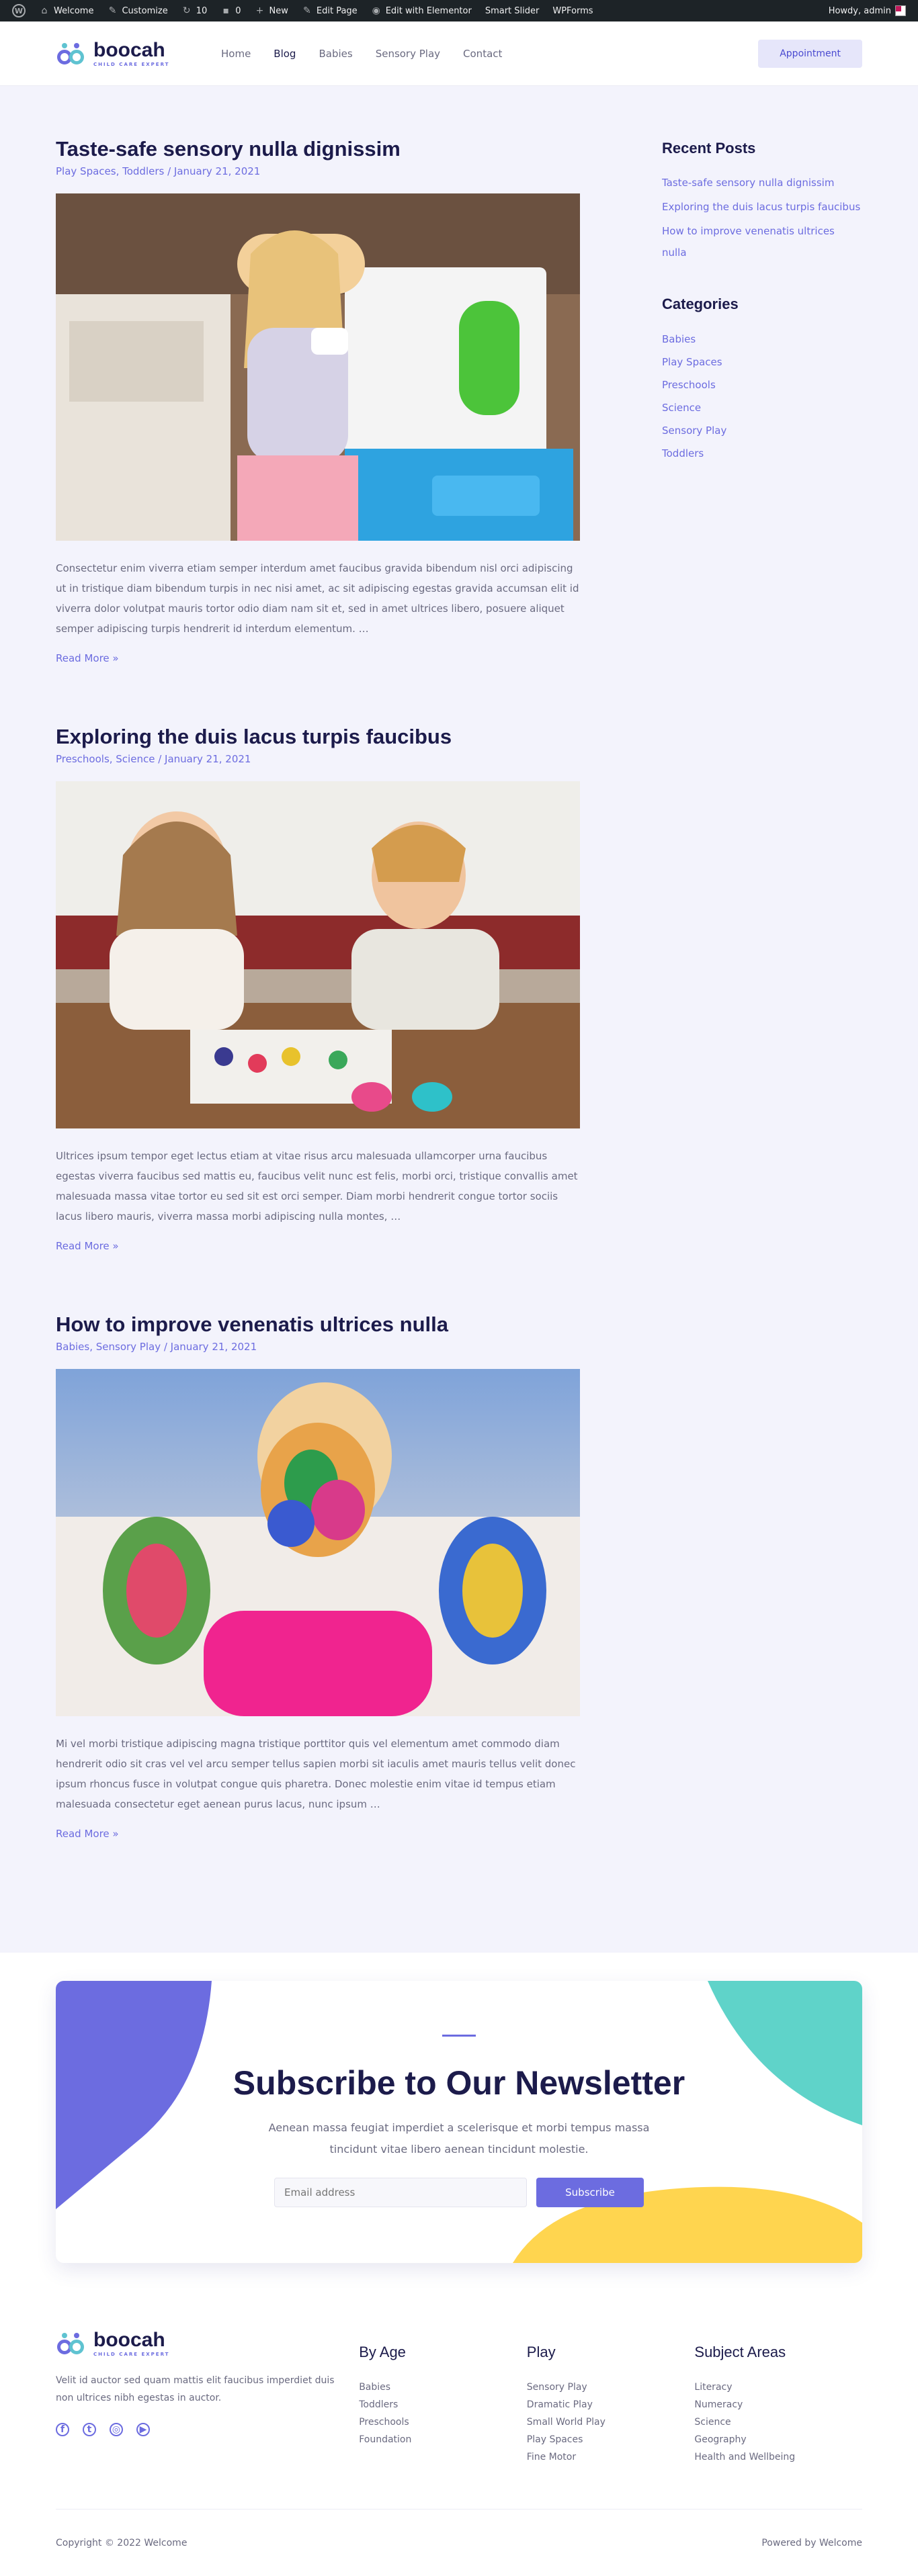 This screenshot has height=2576, width=918. What do you see at coordinates (259, 11) in the screenshot?
I see `plus-icon: +` at bounding box center [259, 11].